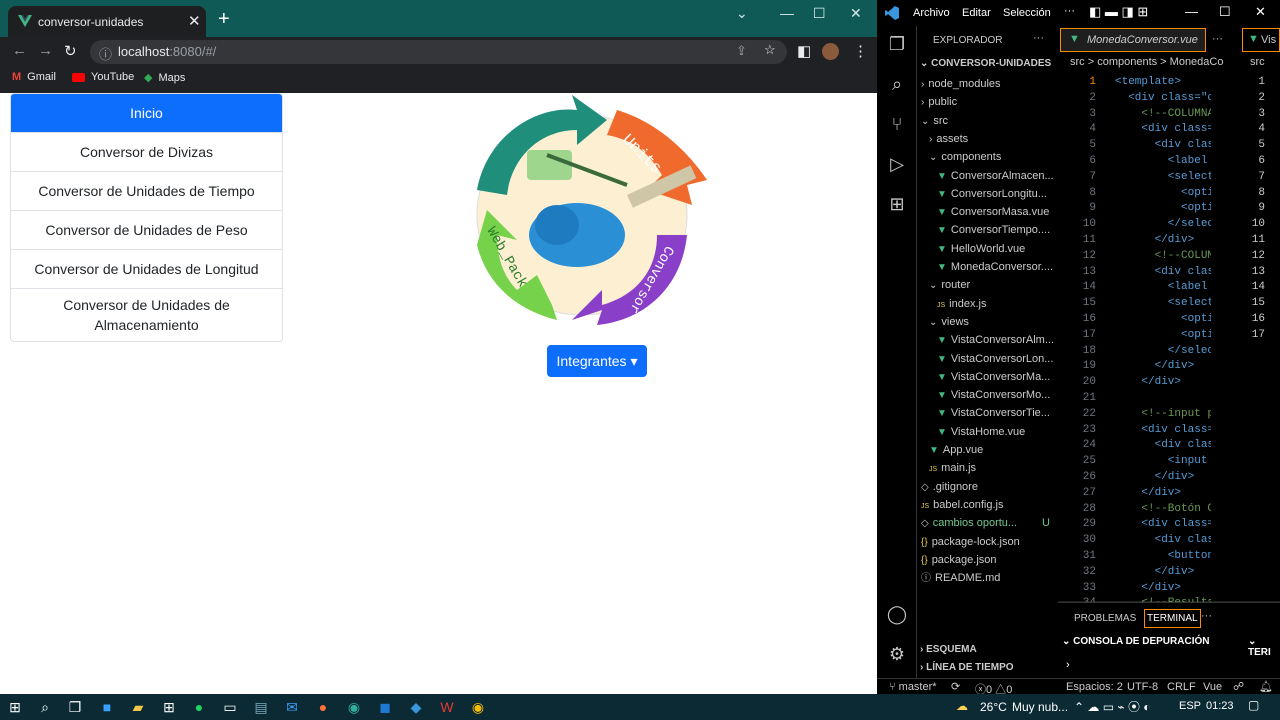 This screenshot has width=1280, height=720. I want to click on reload-icon: ↻, so click(70, 51).